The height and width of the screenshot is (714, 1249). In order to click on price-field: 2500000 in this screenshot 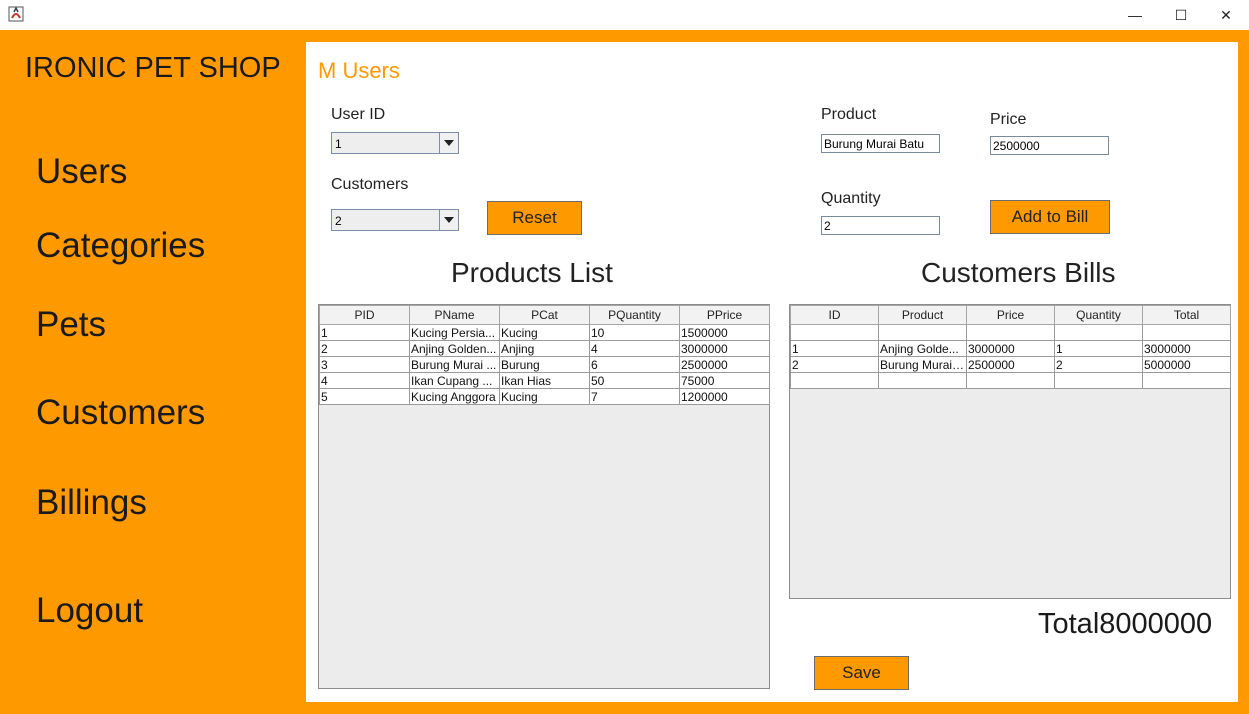, I will do `click(1049, 145)`.